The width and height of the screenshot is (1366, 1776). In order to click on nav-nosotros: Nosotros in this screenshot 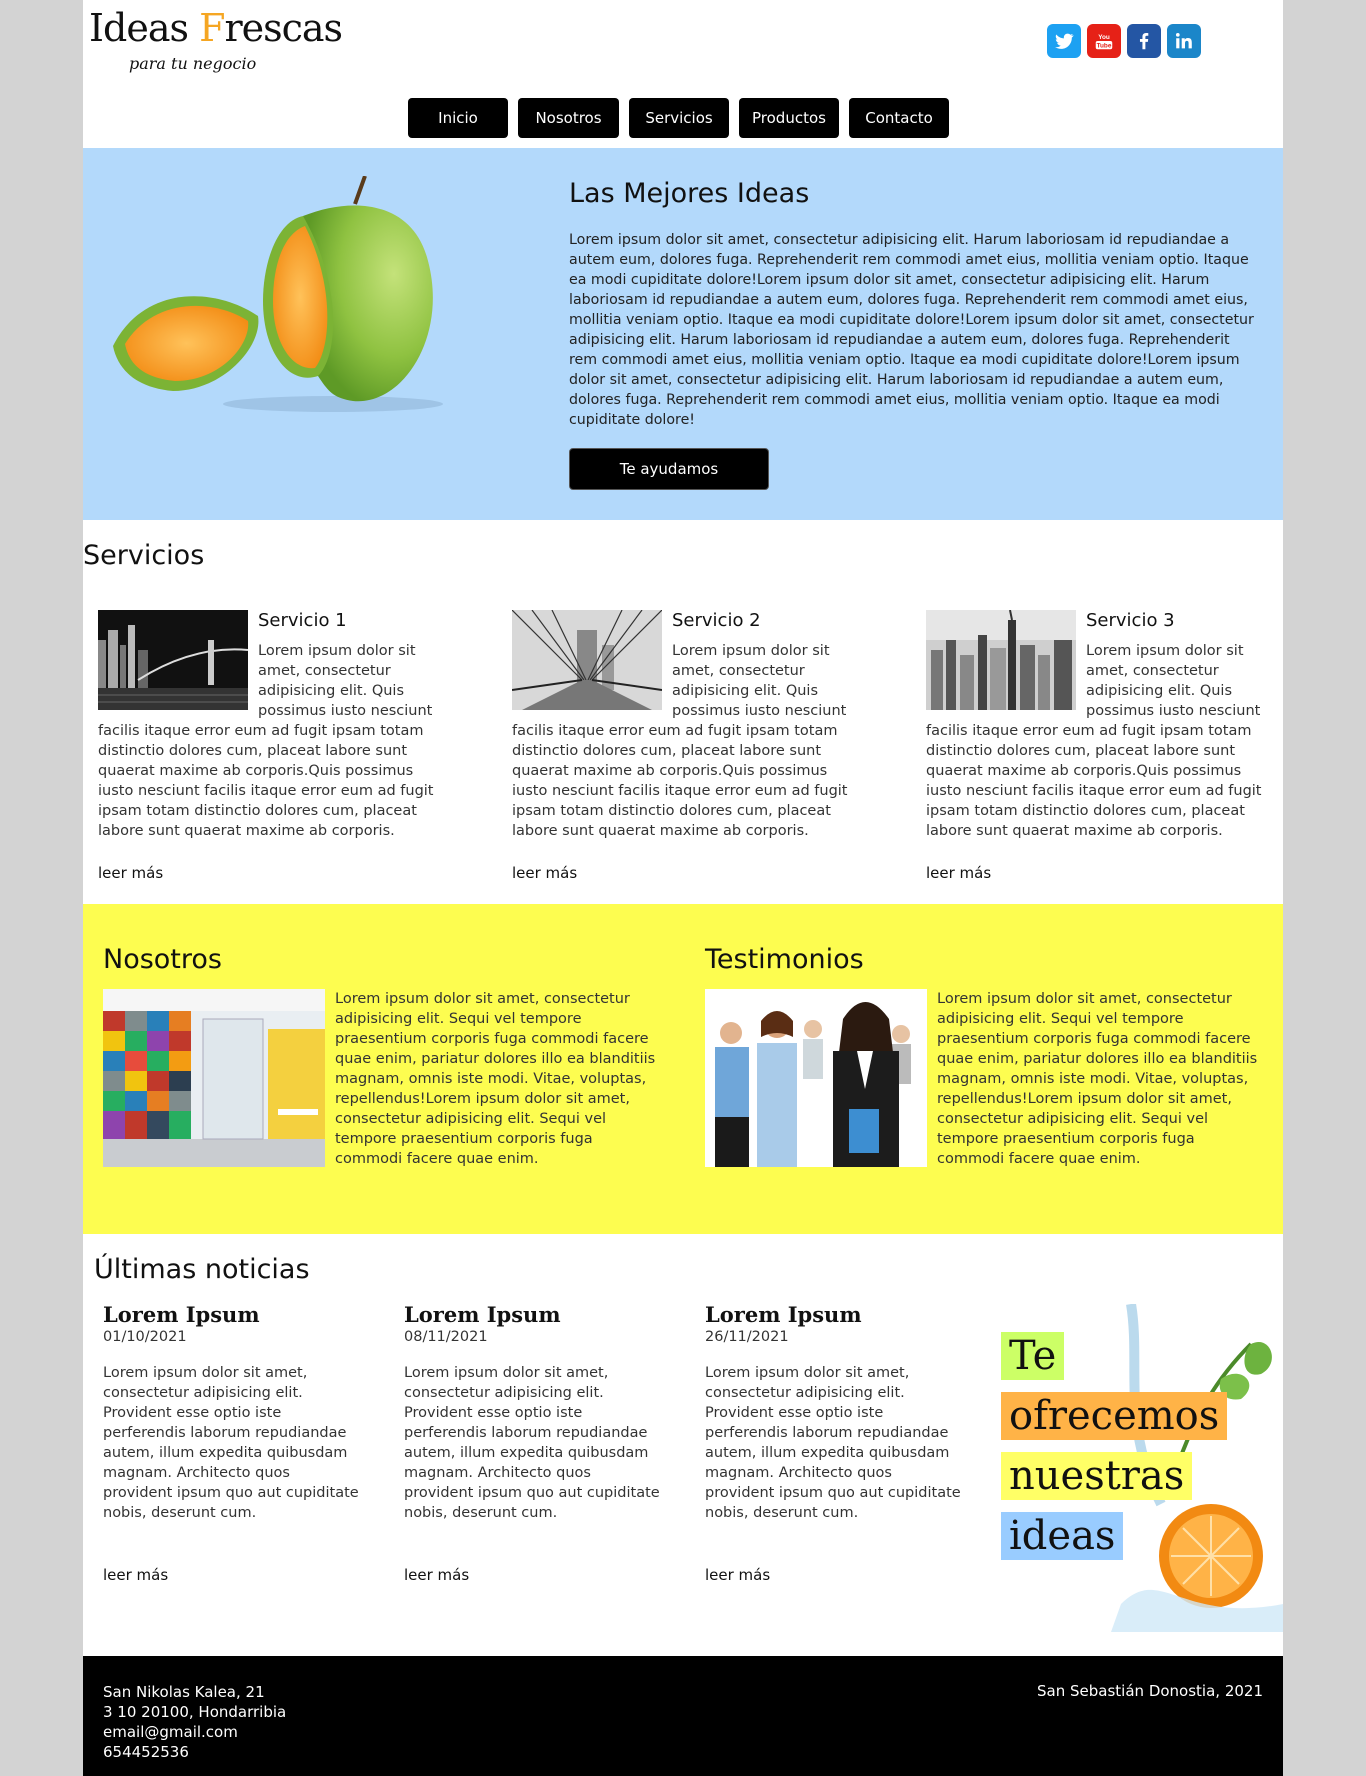, I will do `click(568, 118)`.